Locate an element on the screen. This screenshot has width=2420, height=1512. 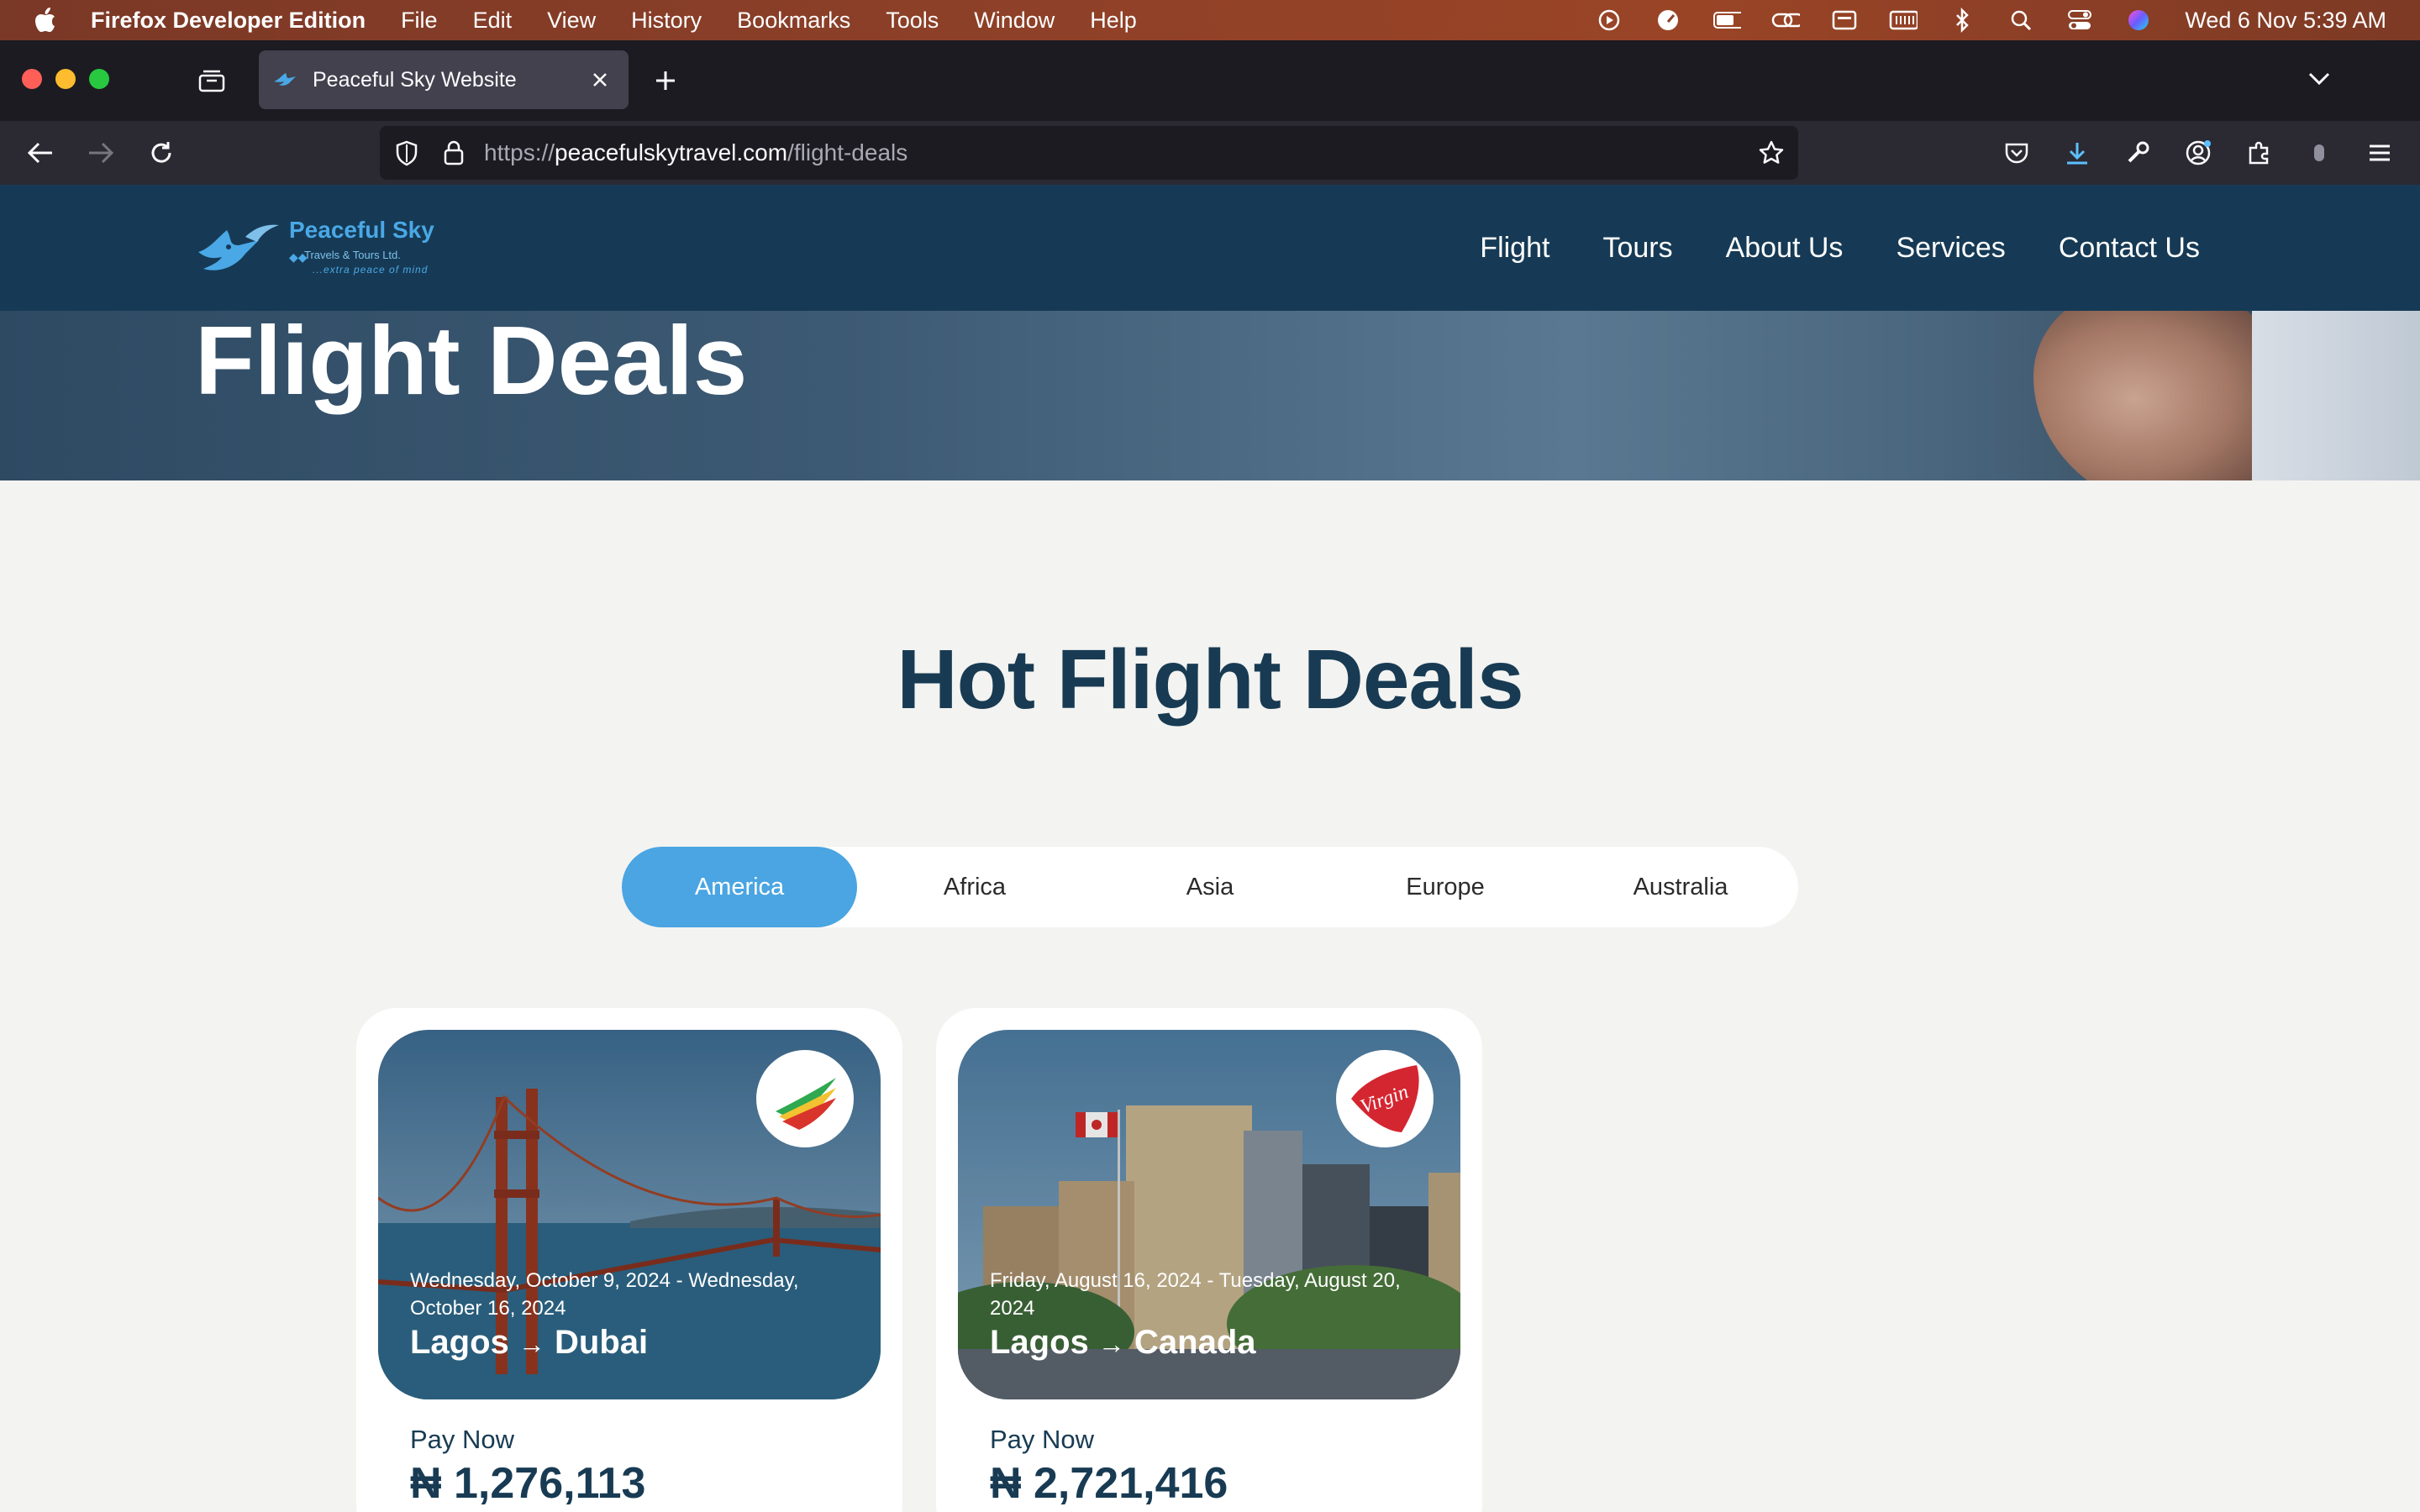
site-favicon-icon is located at coordinates (284, 79).